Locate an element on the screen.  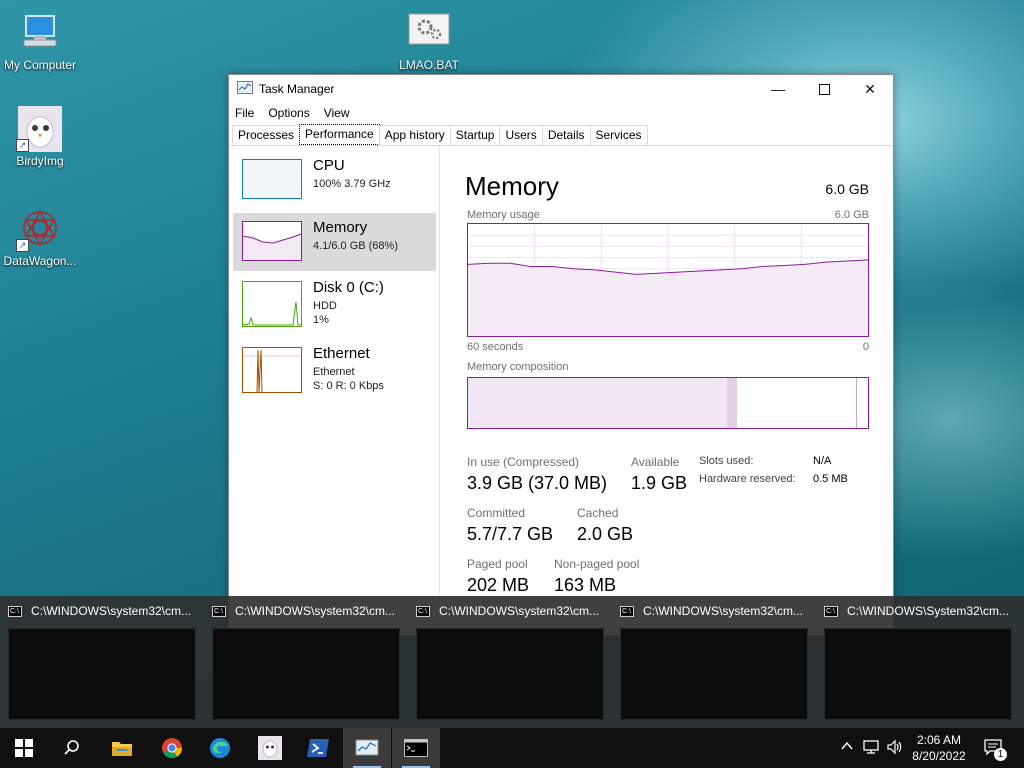
tab-app-history: App history is located at coordinates (414, 135).